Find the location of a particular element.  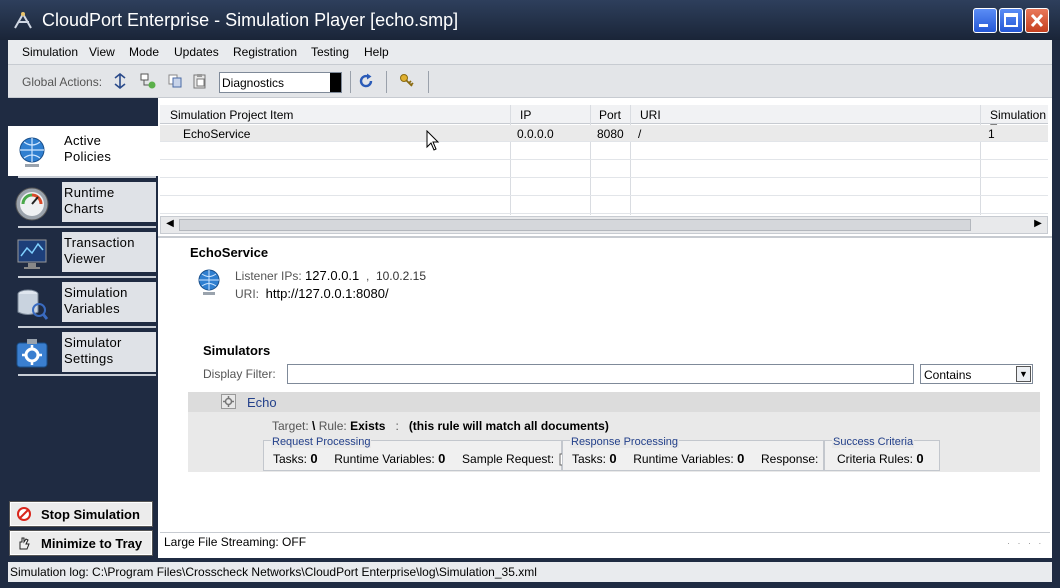

service-uri: URI: http://127.0.0.1:8080/ is located at coordinates (312, 293).